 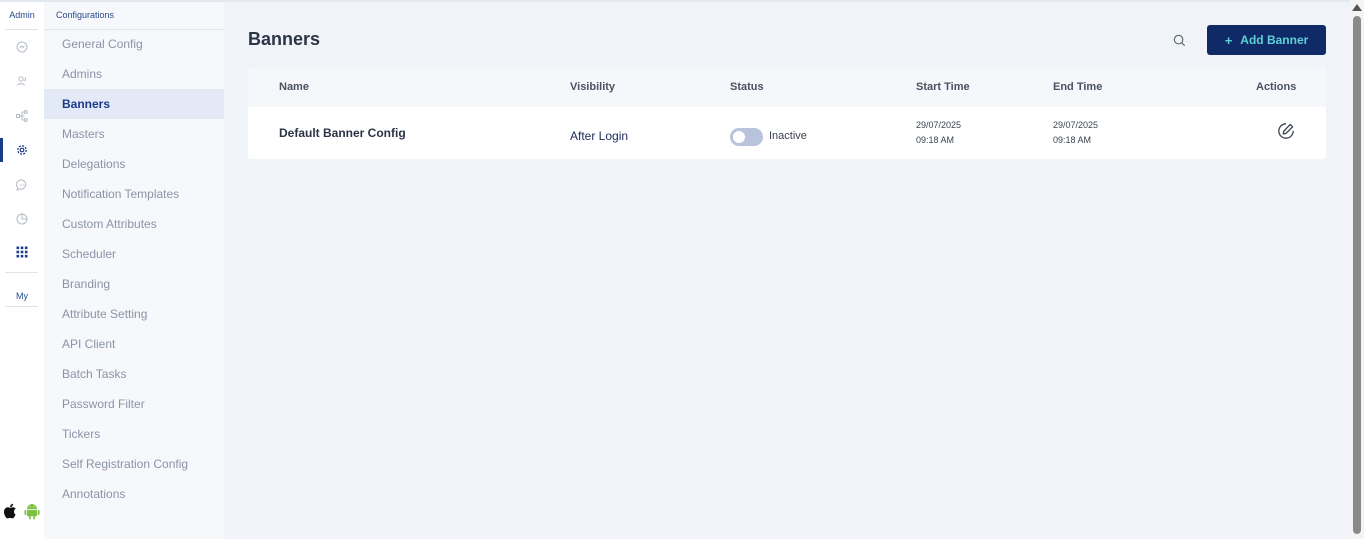 What do you see at coordinates (294, 87) in the screenshot?
I see `header-name: Name` at bounding box center [294, 87].